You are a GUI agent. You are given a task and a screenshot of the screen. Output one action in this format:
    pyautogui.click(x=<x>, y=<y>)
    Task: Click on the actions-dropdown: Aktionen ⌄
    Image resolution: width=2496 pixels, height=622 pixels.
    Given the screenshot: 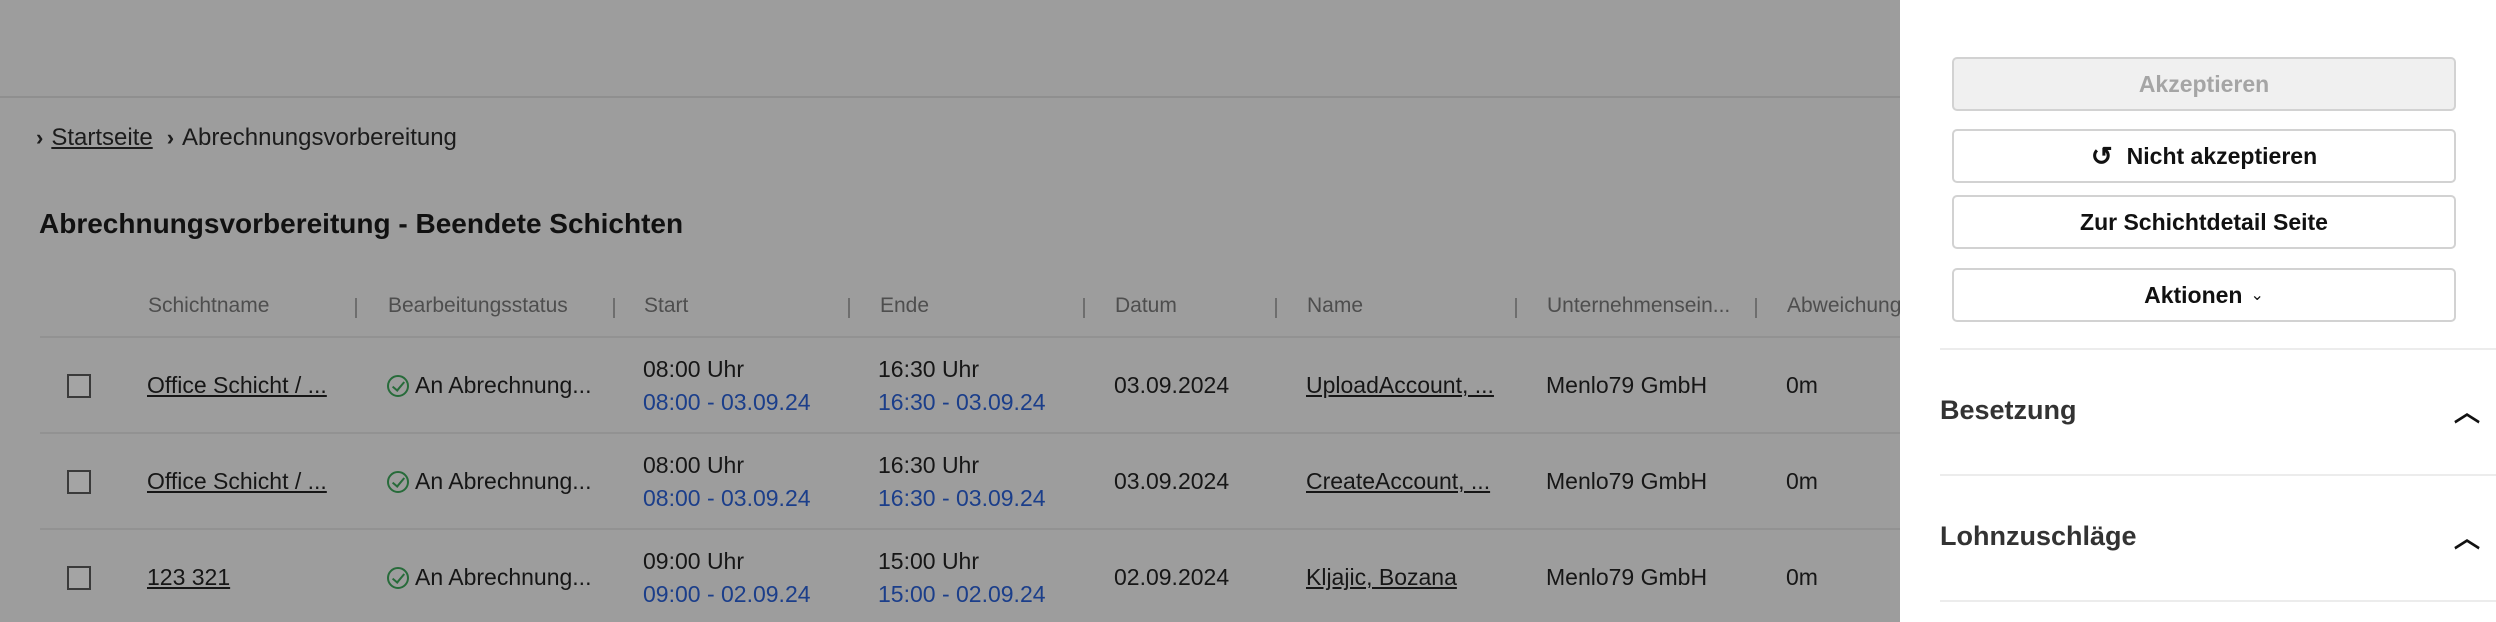 What is the action you would take?
    pyautogui.click(x=2204, y=295)
    